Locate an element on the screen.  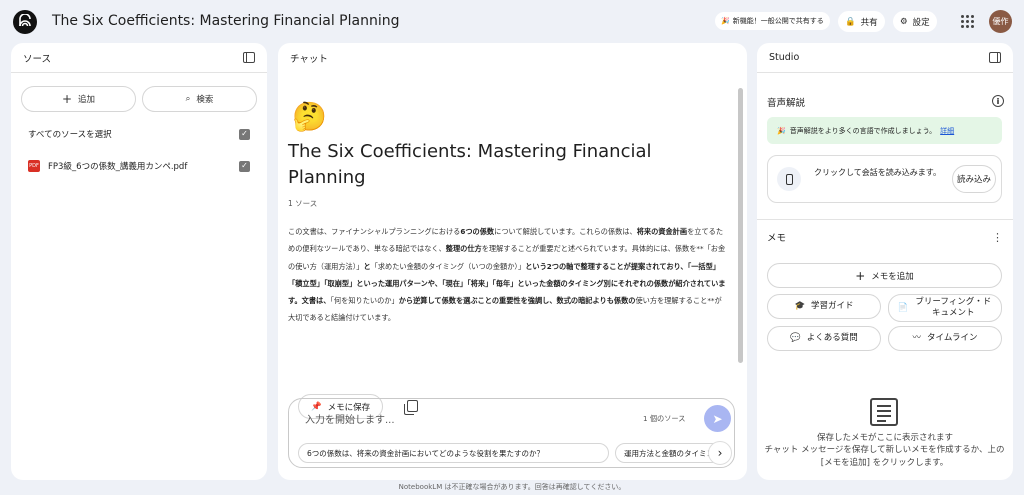
summary-segment: と is located at coordinates (367, 266).